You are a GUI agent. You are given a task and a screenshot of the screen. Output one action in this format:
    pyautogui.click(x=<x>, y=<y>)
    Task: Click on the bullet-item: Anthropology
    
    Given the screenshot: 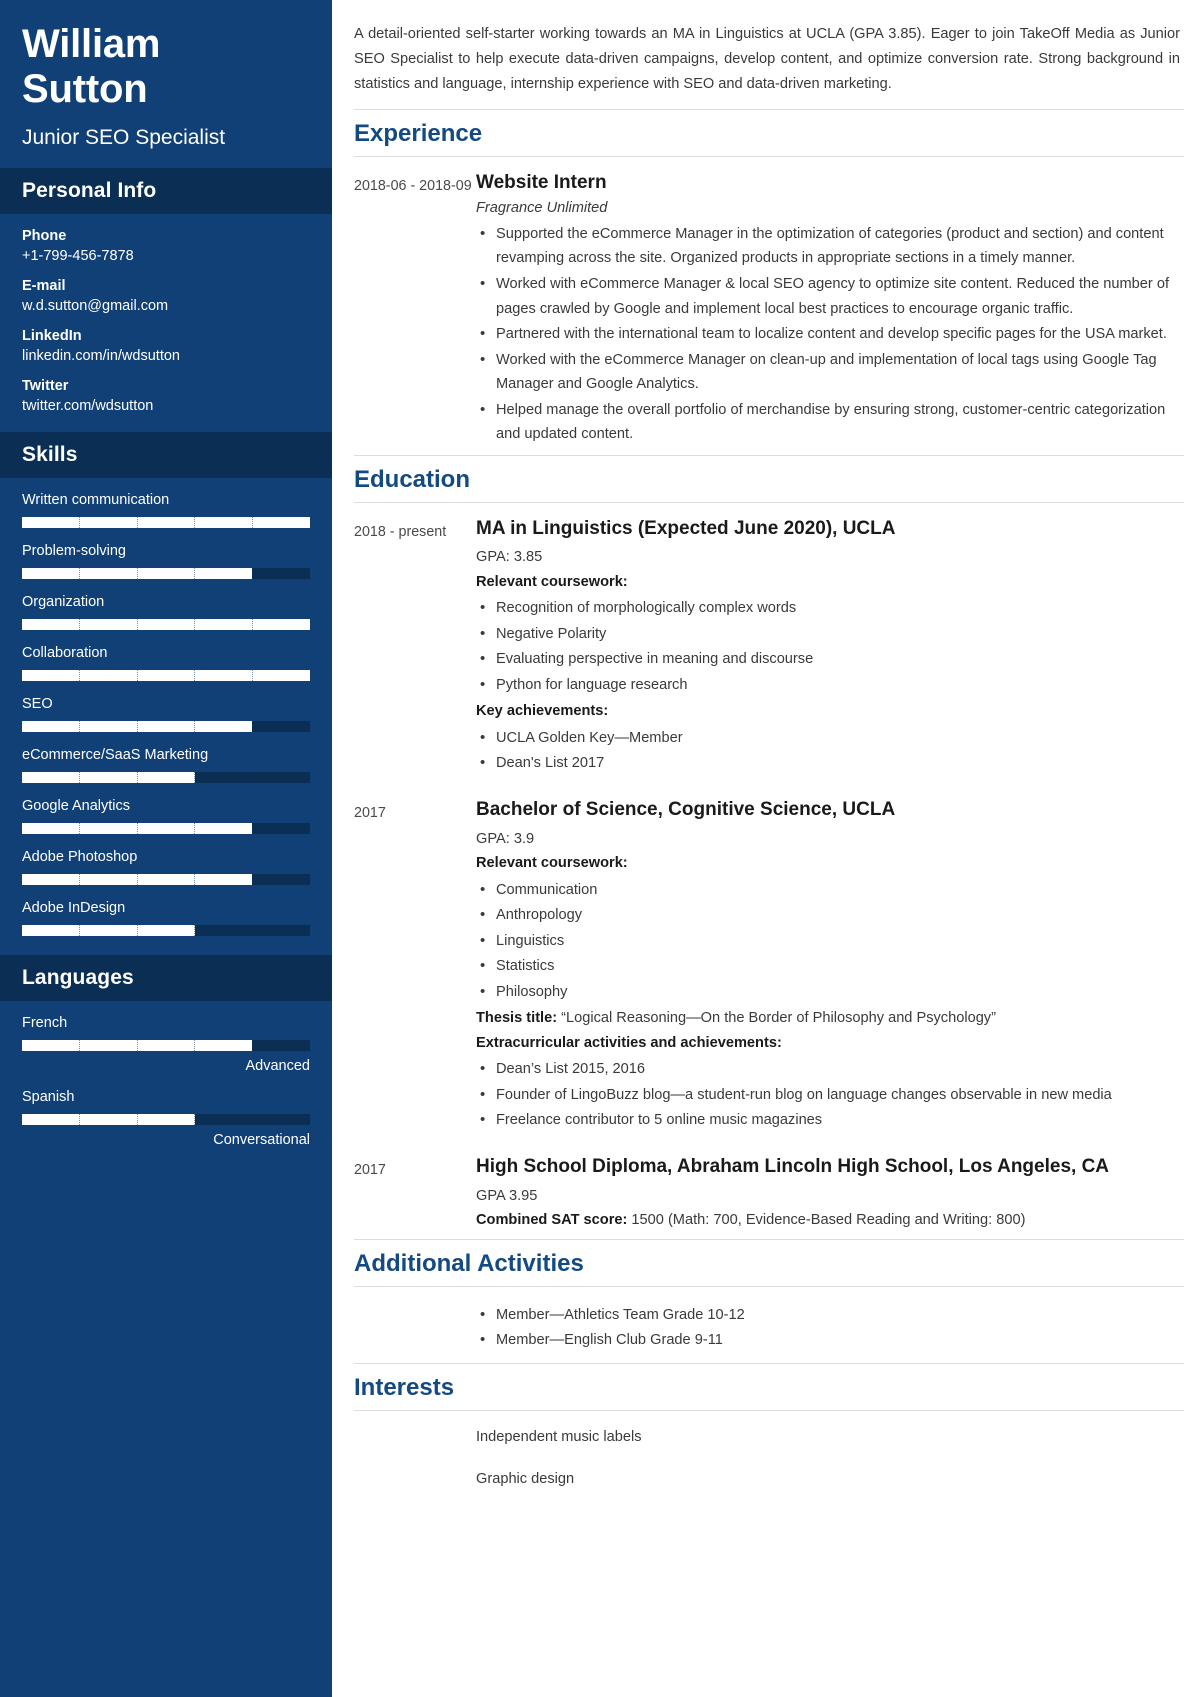 What is the action you would take?
    pyautogui.click(x=830, y=915)
    